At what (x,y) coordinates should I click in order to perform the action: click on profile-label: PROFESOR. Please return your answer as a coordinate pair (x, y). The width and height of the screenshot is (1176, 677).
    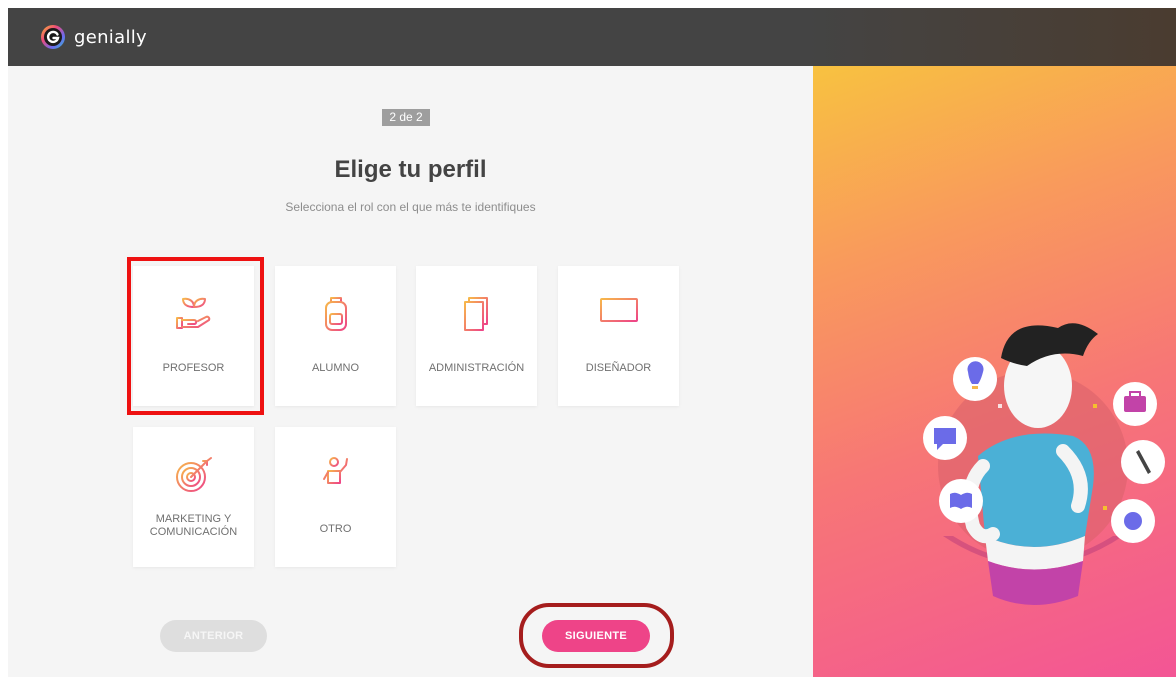
    Looking at the image, I should click on (193, 368).